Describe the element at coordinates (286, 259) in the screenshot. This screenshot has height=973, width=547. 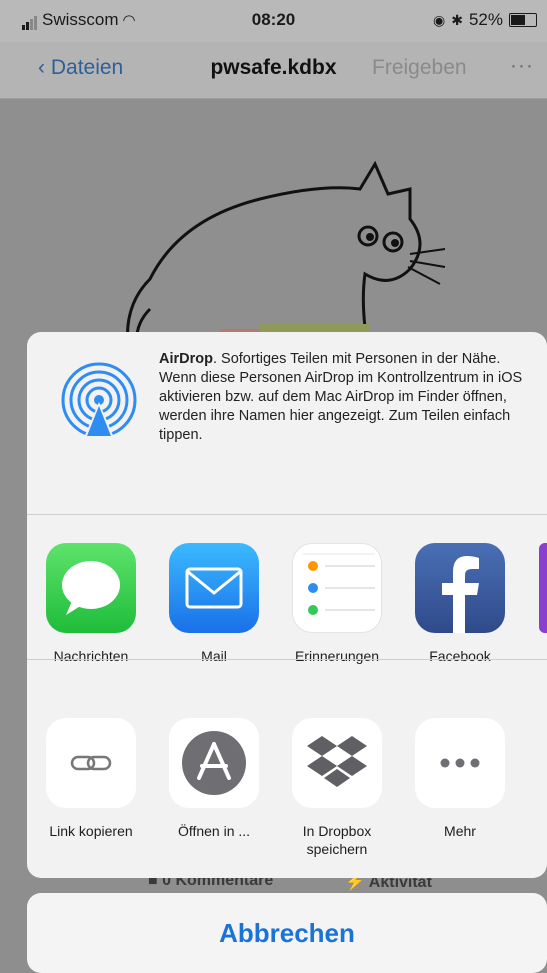
I see `cat-illustration` at that location.